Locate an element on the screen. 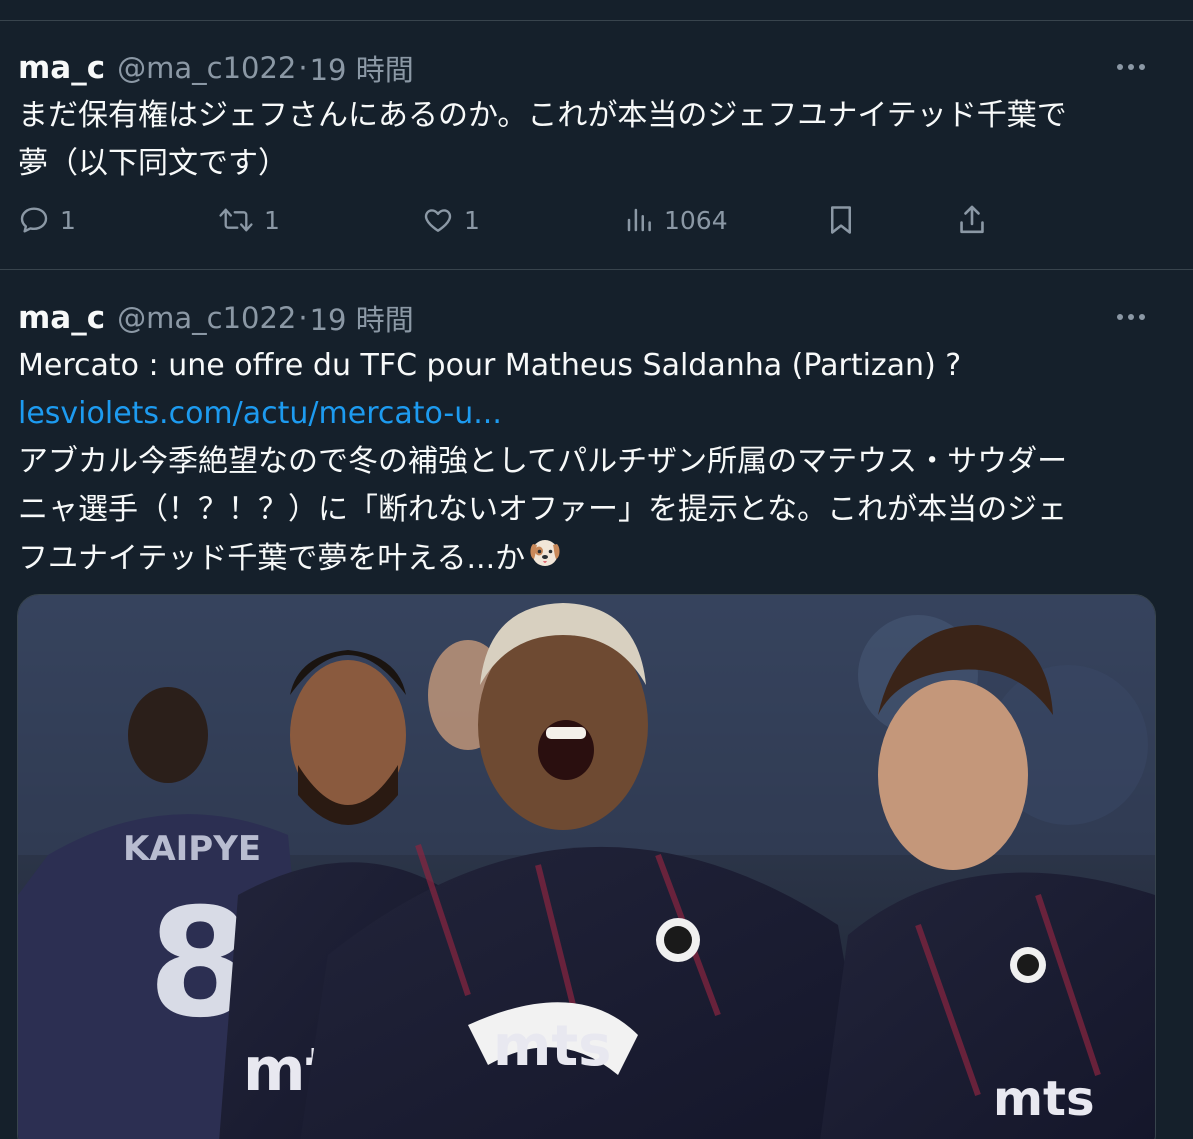 The height and width of the screenshot is (1139, 1193). bookmark-icon is located at coordinates (841, 220).